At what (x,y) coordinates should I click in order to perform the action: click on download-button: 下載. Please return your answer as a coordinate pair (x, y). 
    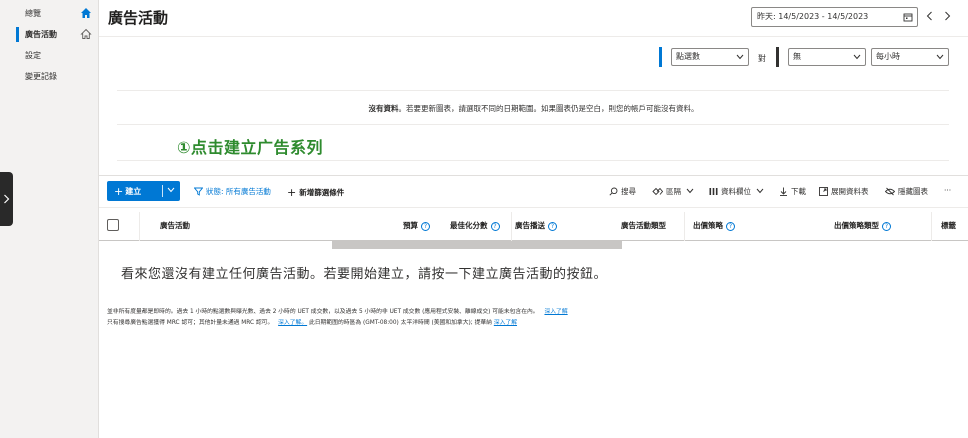
    Looking at the image, I should click on (792, 191).